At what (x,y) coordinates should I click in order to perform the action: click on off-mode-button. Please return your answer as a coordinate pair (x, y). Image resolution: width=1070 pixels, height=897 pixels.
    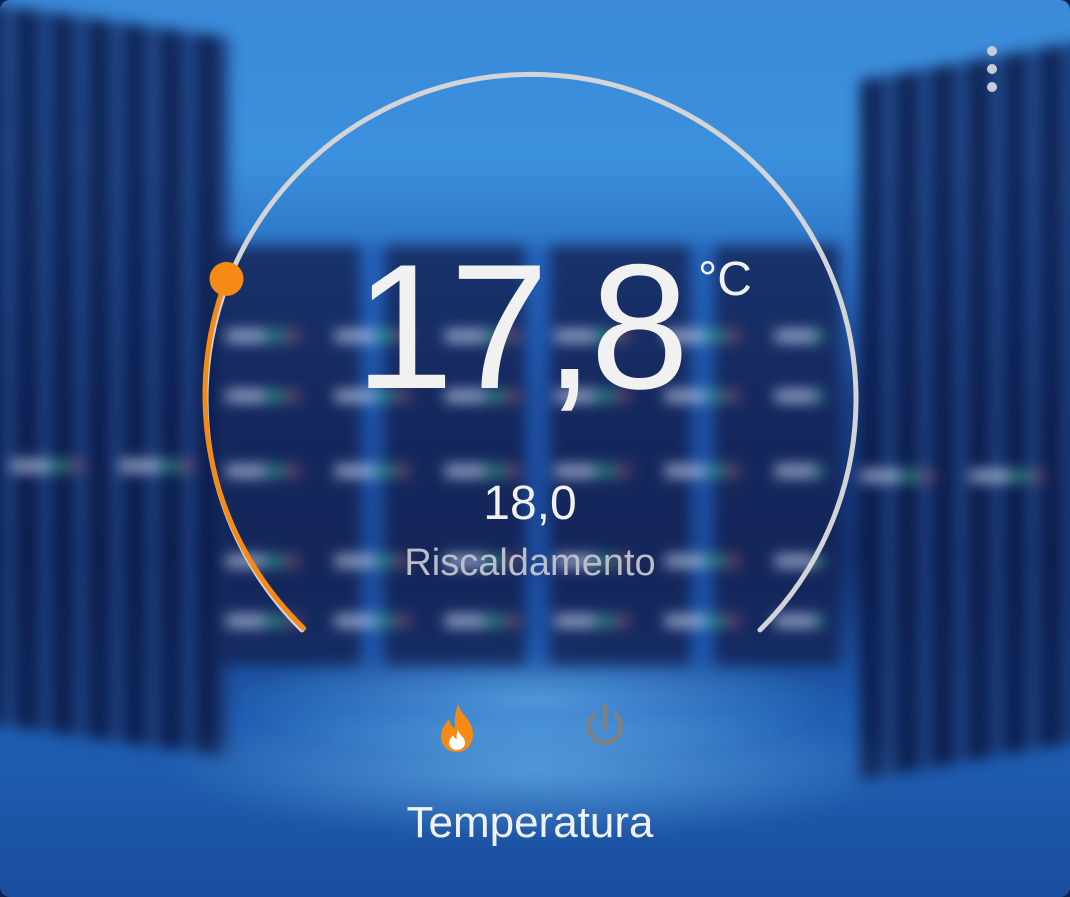
    Looking at the image, I should click on (605, 728).